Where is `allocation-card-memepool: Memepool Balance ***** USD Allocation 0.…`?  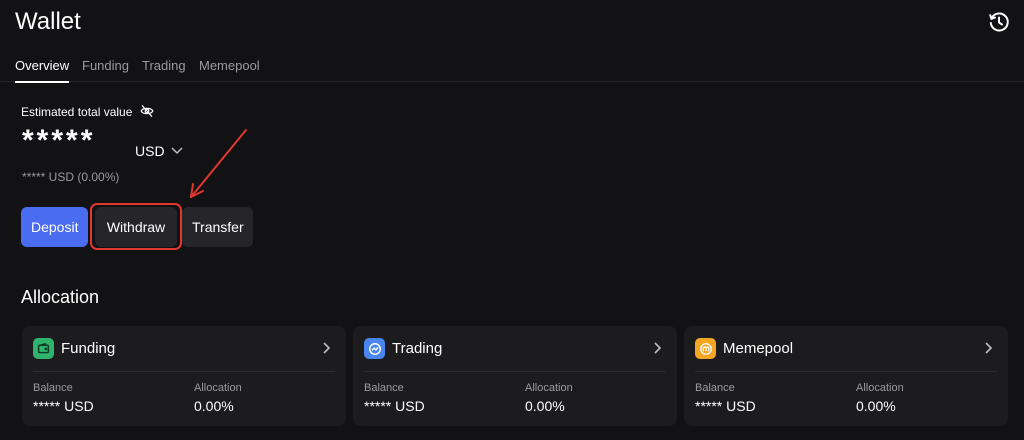
allocation-card-memepool: Memepool Balance ***** USD Allocation 0.… is located at coordinates (846, 376).